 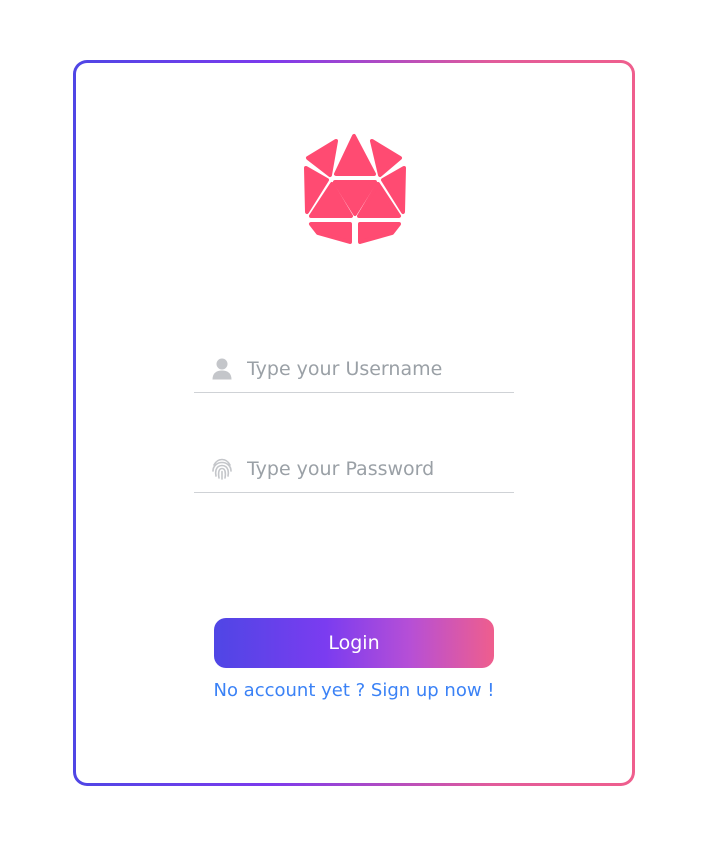 I want to click on username-field, so click(x=354, y=369).